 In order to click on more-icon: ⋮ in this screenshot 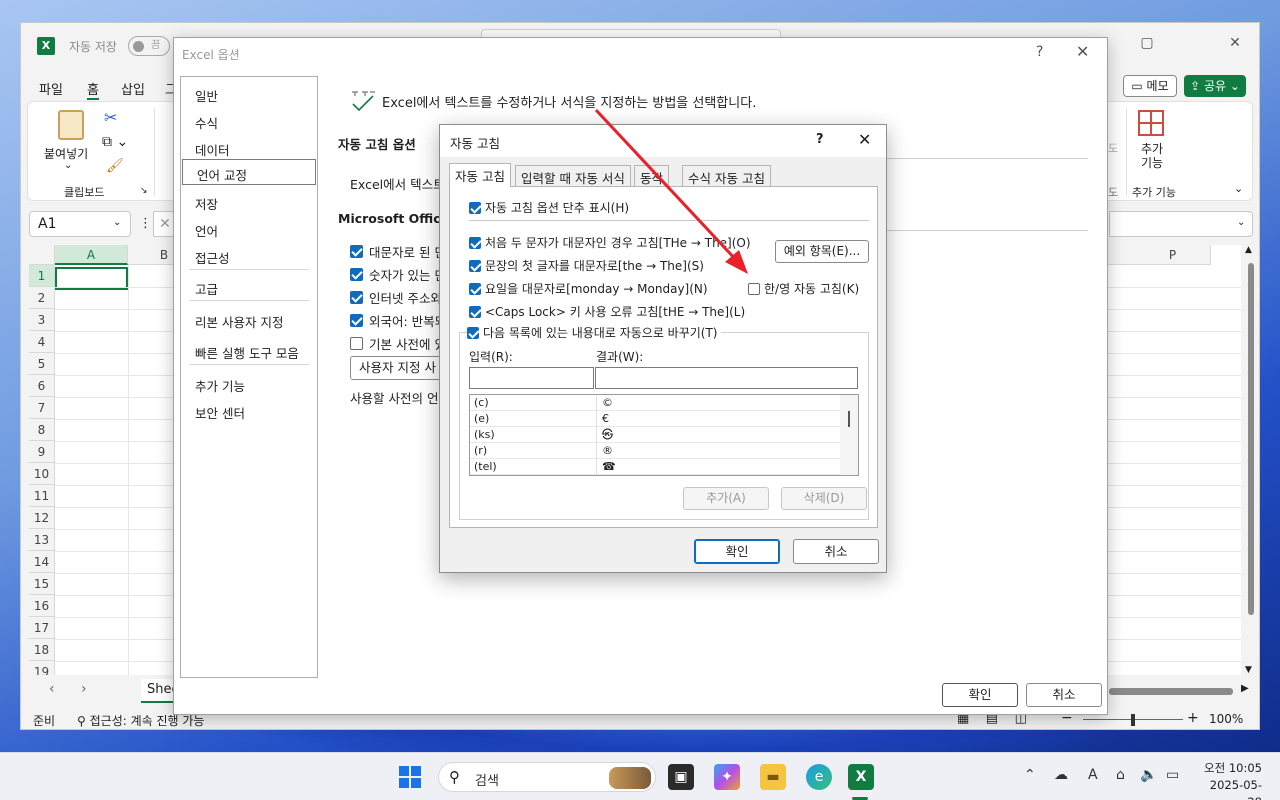, I will do `click(145, 223)`.